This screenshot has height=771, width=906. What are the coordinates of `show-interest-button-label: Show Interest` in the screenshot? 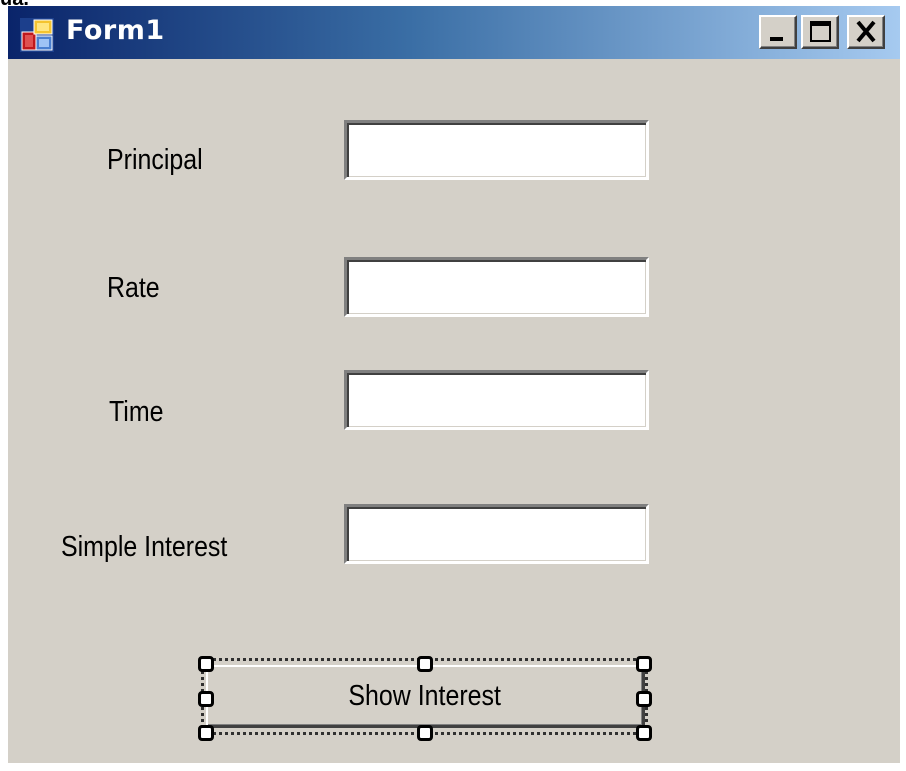 It's located at (425, 695).